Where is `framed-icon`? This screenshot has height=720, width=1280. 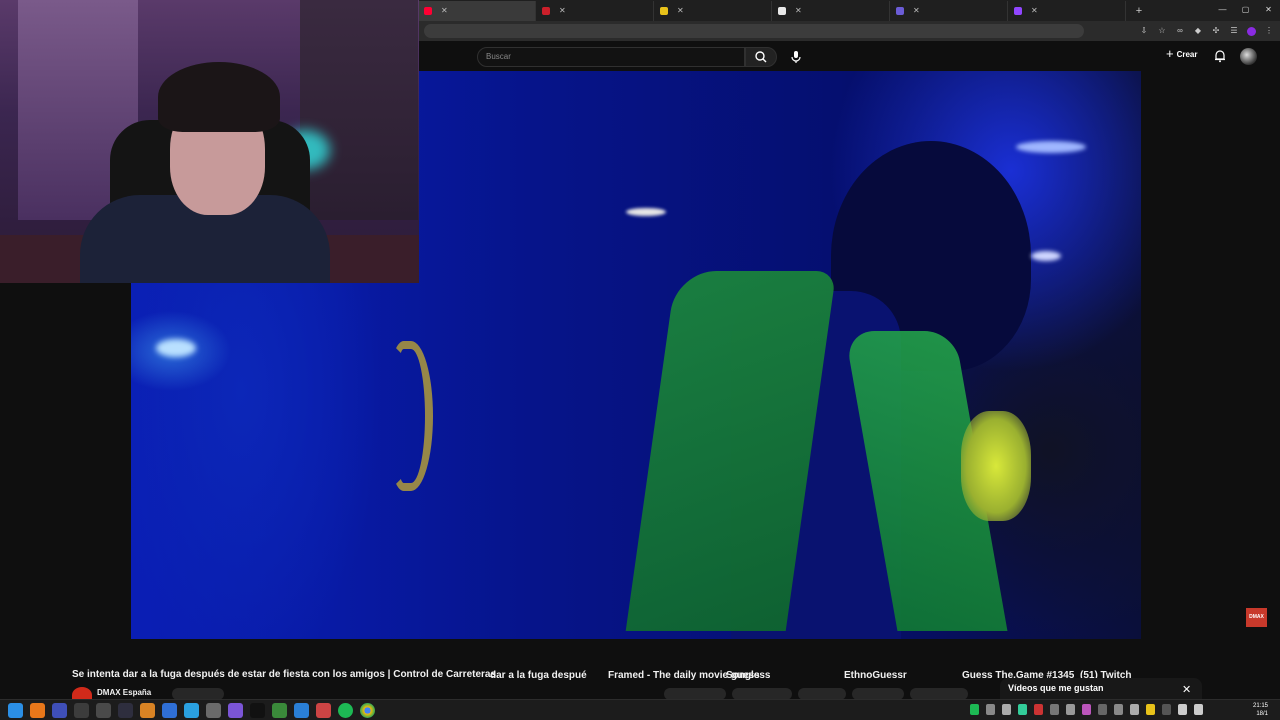
framed-icon is located at coordinates (546, 10).